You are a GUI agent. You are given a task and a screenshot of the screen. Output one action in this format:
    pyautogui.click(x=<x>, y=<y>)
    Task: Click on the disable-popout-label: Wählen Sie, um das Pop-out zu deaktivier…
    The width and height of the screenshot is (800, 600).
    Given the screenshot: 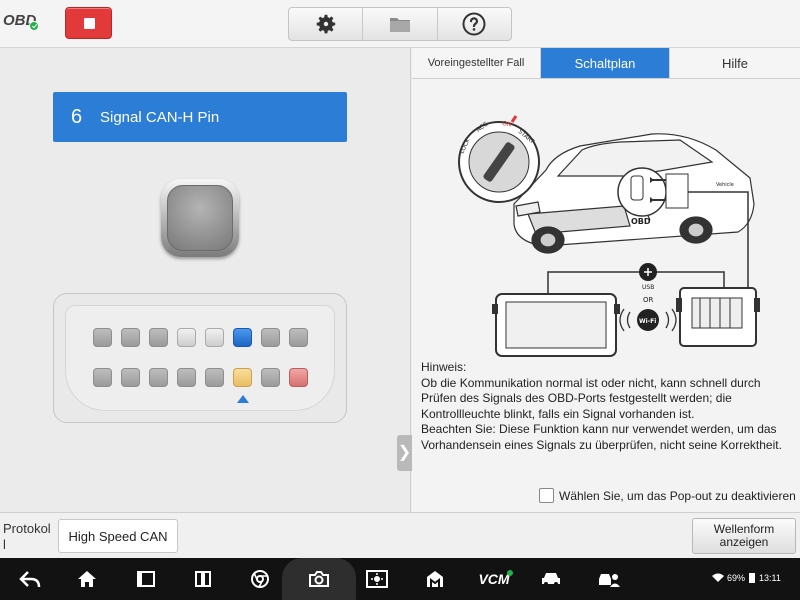 What is the action you would take?
    pyautogui.click(x=677, y=495)
    